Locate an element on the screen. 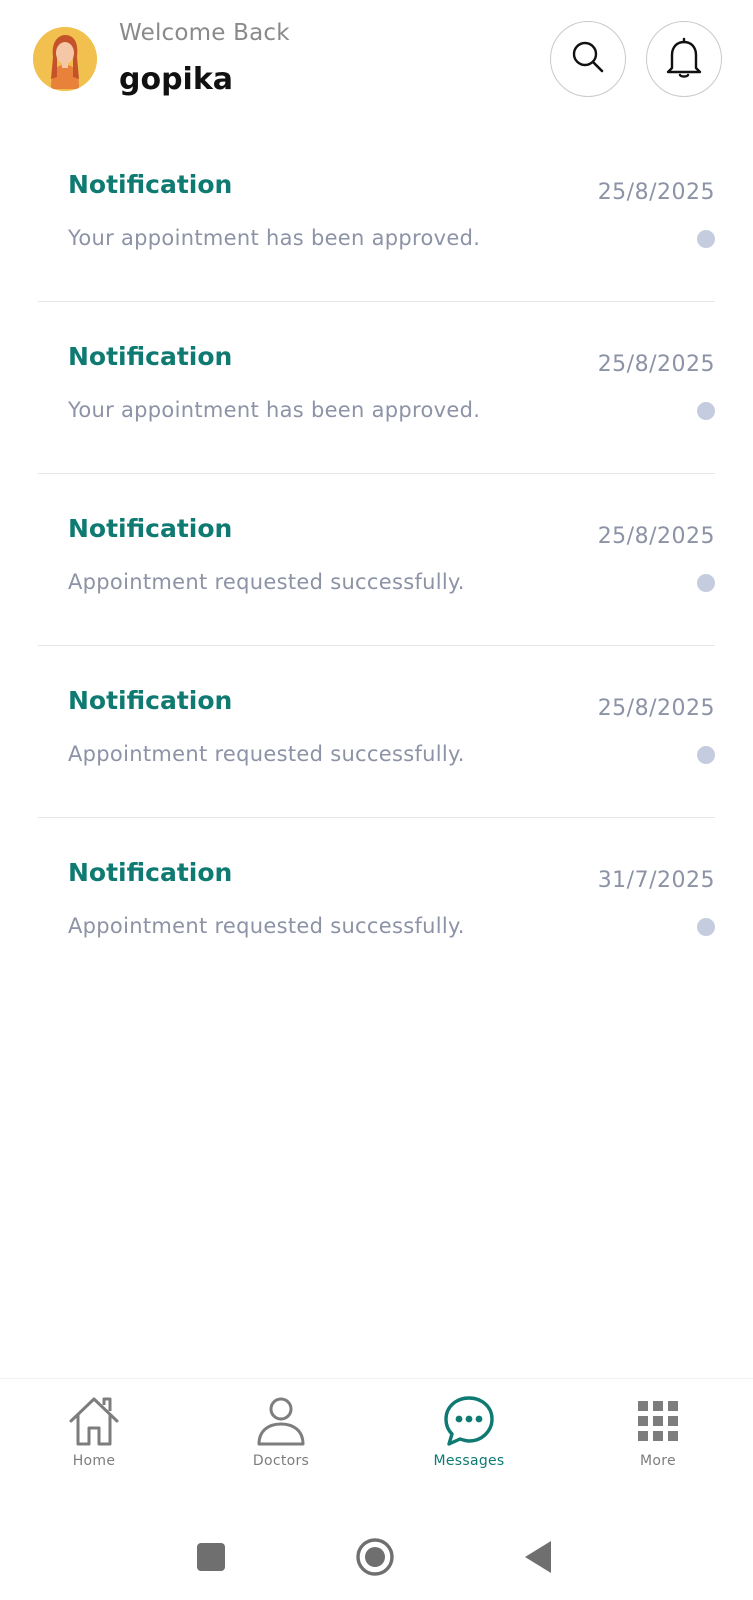 The height and width of the screenshot is (1600, 753). system-back-button is located at coordinates (538, 1559).